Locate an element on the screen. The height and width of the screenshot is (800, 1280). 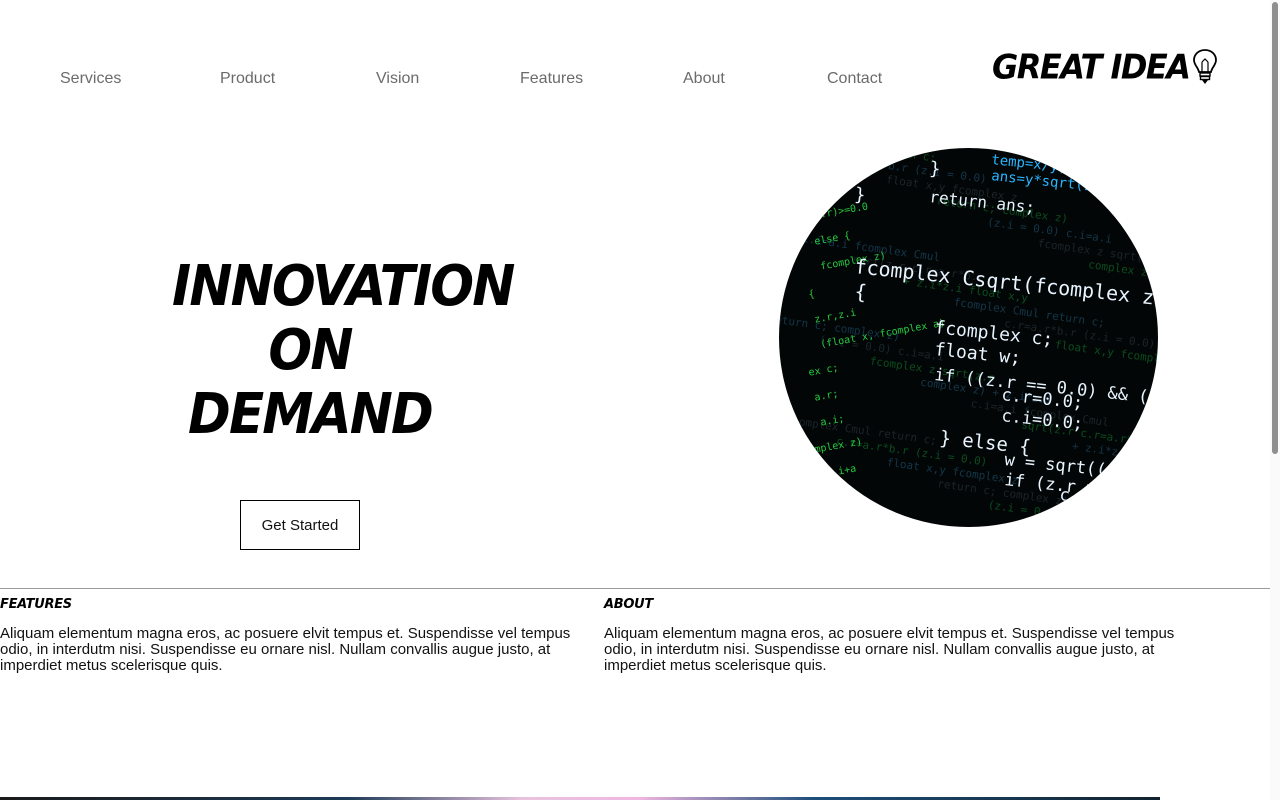
code-green-line: z=z.i+a is located at coordinates (835, 472).